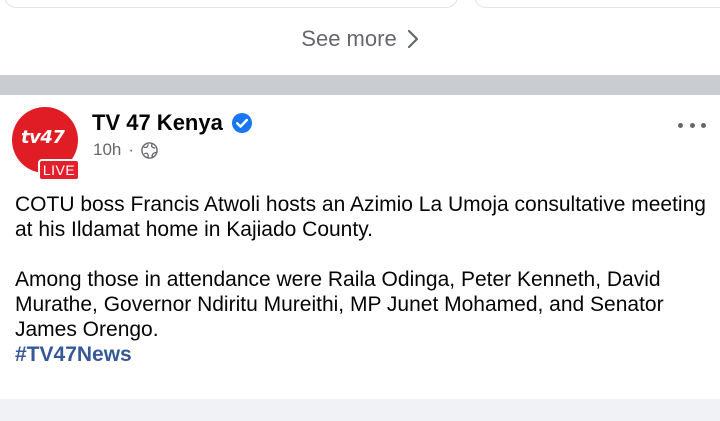 The image size is (720, 421). Describe the element at coordinates (597, 4) in the screenshot. I see `previous-card-right` at that location.